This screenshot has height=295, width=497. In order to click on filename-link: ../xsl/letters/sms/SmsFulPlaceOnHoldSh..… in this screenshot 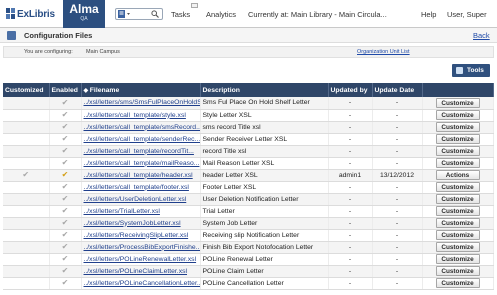, I will do `click(141, 103)`.